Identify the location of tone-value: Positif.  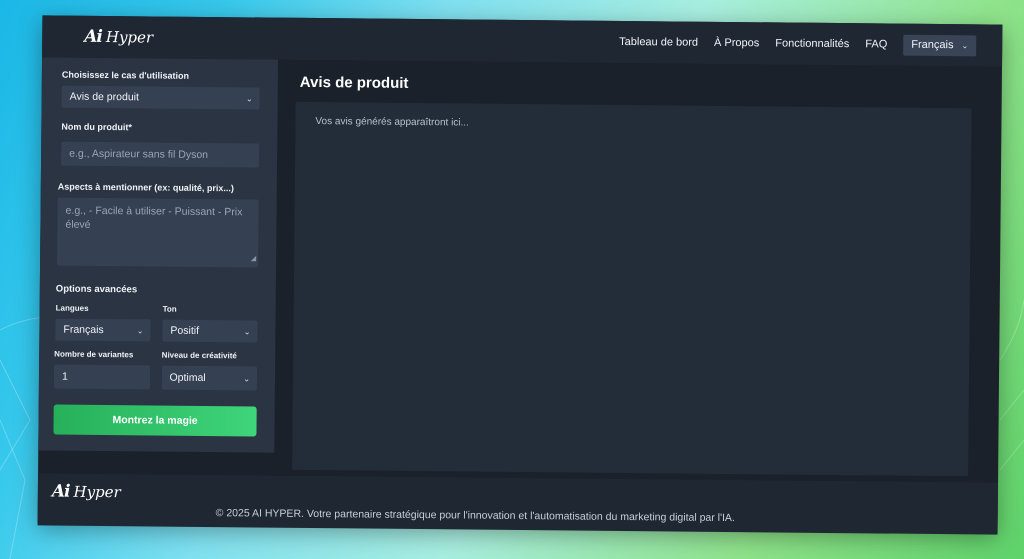
(185, 330).